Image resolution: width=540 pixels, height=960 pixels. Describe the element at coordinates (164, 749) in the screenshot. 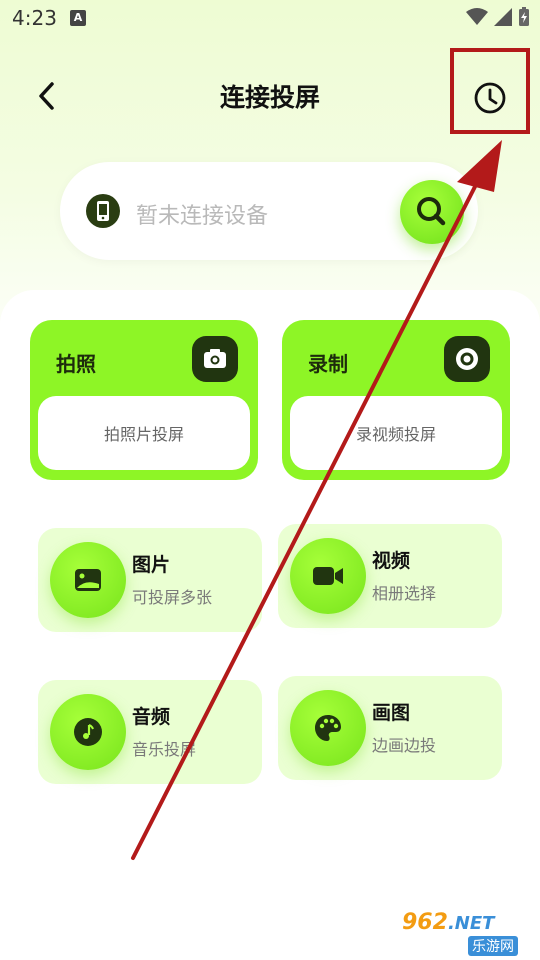

I see `tile-audio-subtitle: 音乐投屏` at that location.